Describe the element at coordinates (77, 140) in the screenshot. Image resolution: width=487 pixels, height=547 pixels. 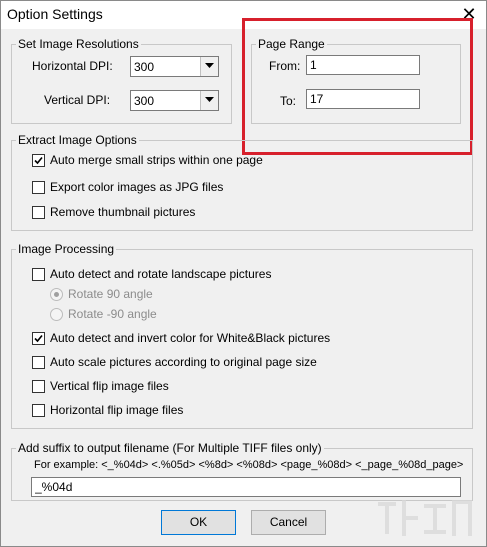
I see `extract-options-legend: Extract Image Options` at that location.